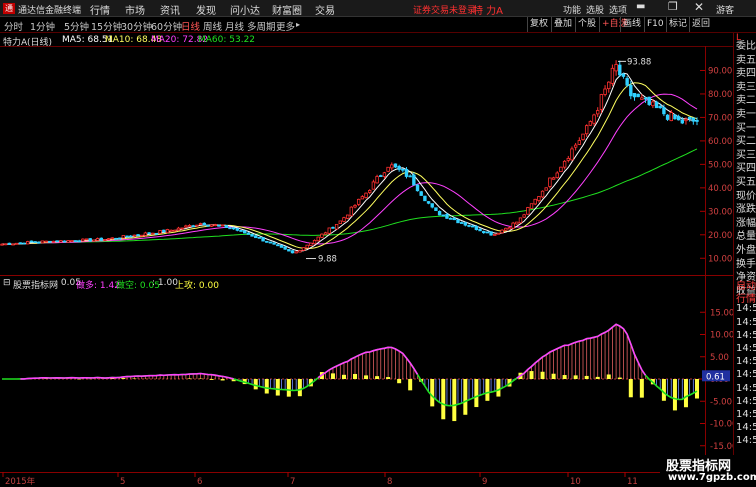  Describe the element at coordinates (327, 260) in the screenshot. I see `low-price-label: 9.88` at that location.